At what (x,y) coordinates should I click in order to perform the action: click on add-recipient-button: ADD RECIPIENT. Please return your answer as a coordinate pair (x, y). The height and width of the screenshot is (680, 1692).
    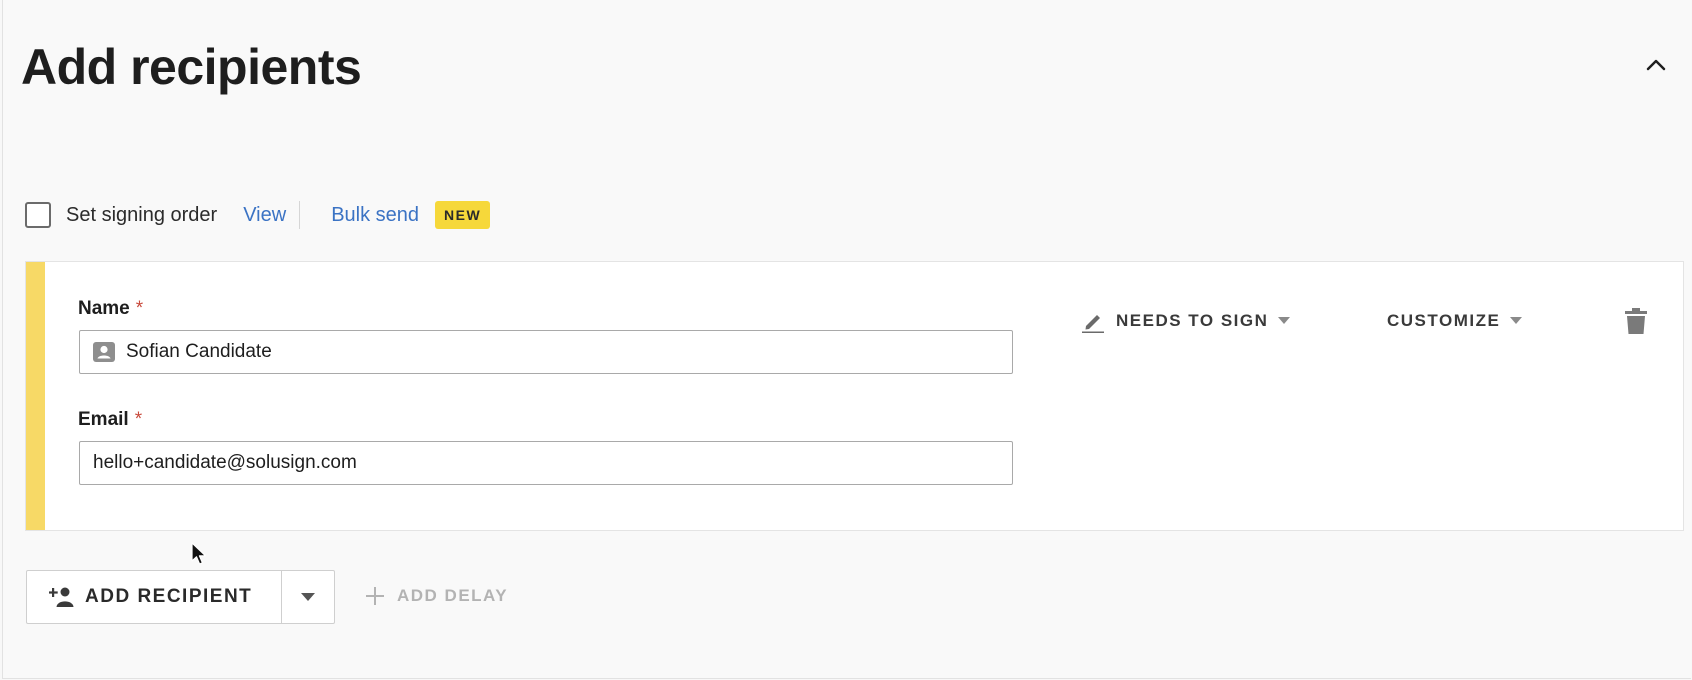
    Looking at the image, I should click on (154, 597).